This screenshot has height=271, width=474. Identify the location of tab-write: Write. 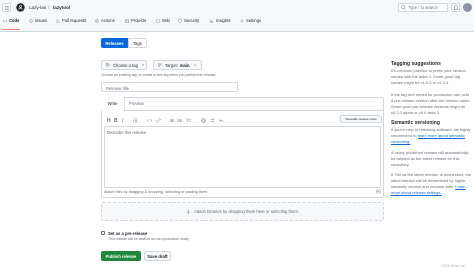
(113, 104).